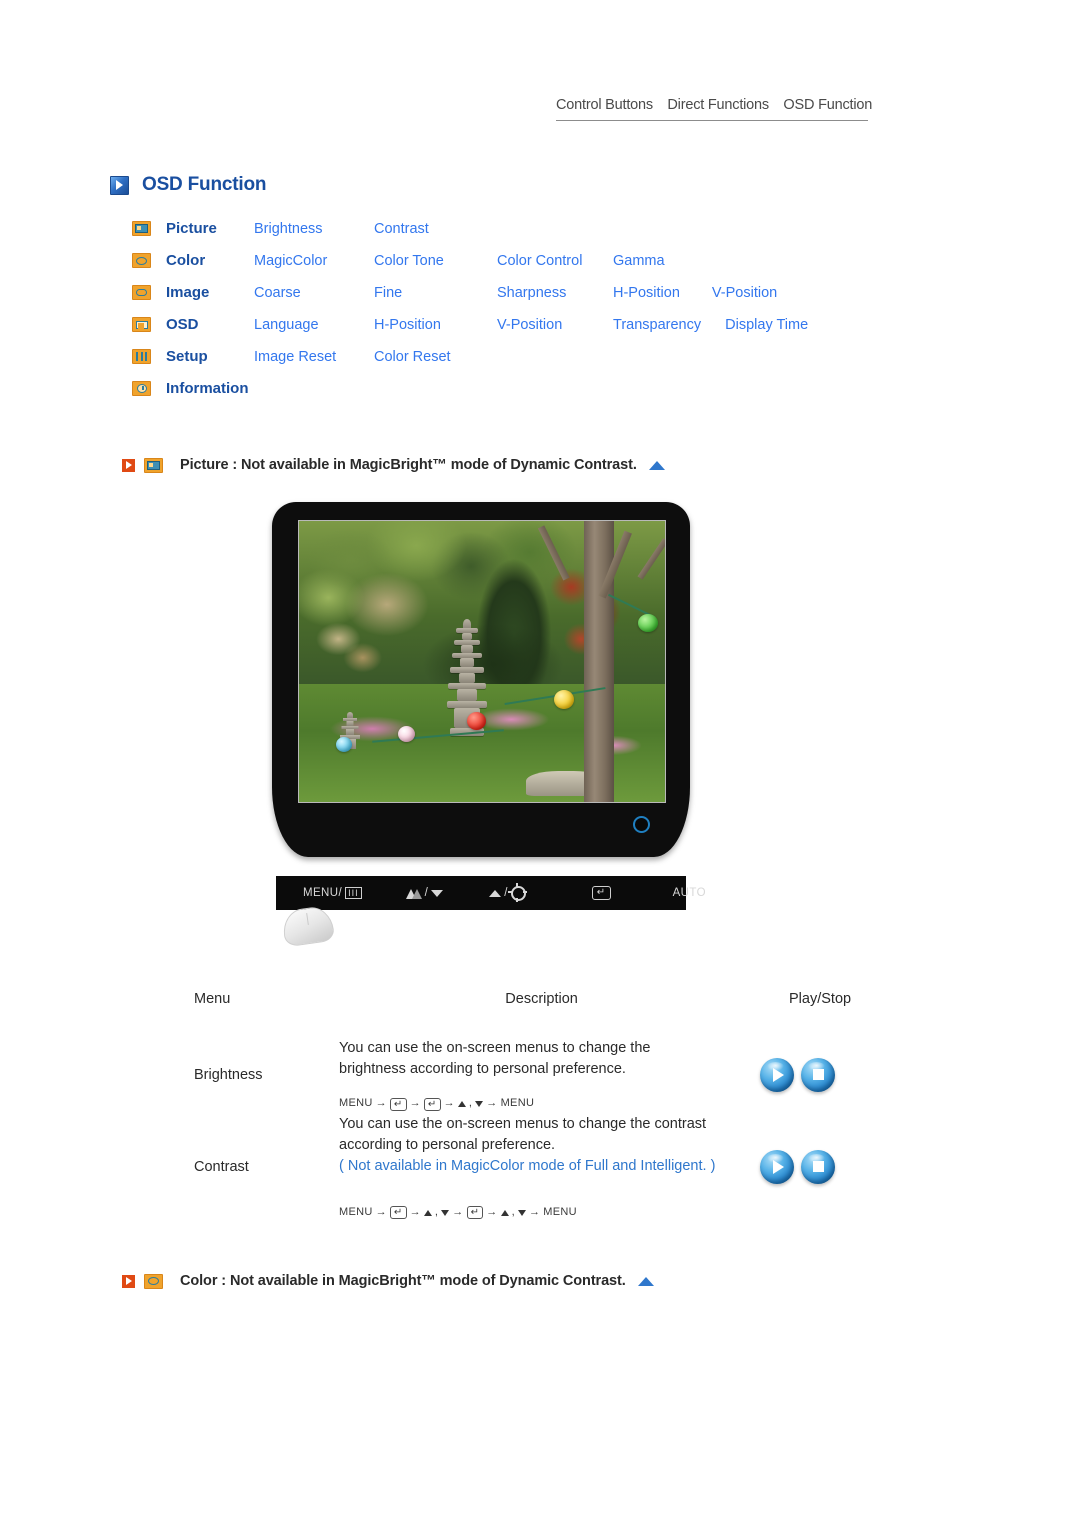  I want to click on control-button-enter: ↵, so click(601, 893).